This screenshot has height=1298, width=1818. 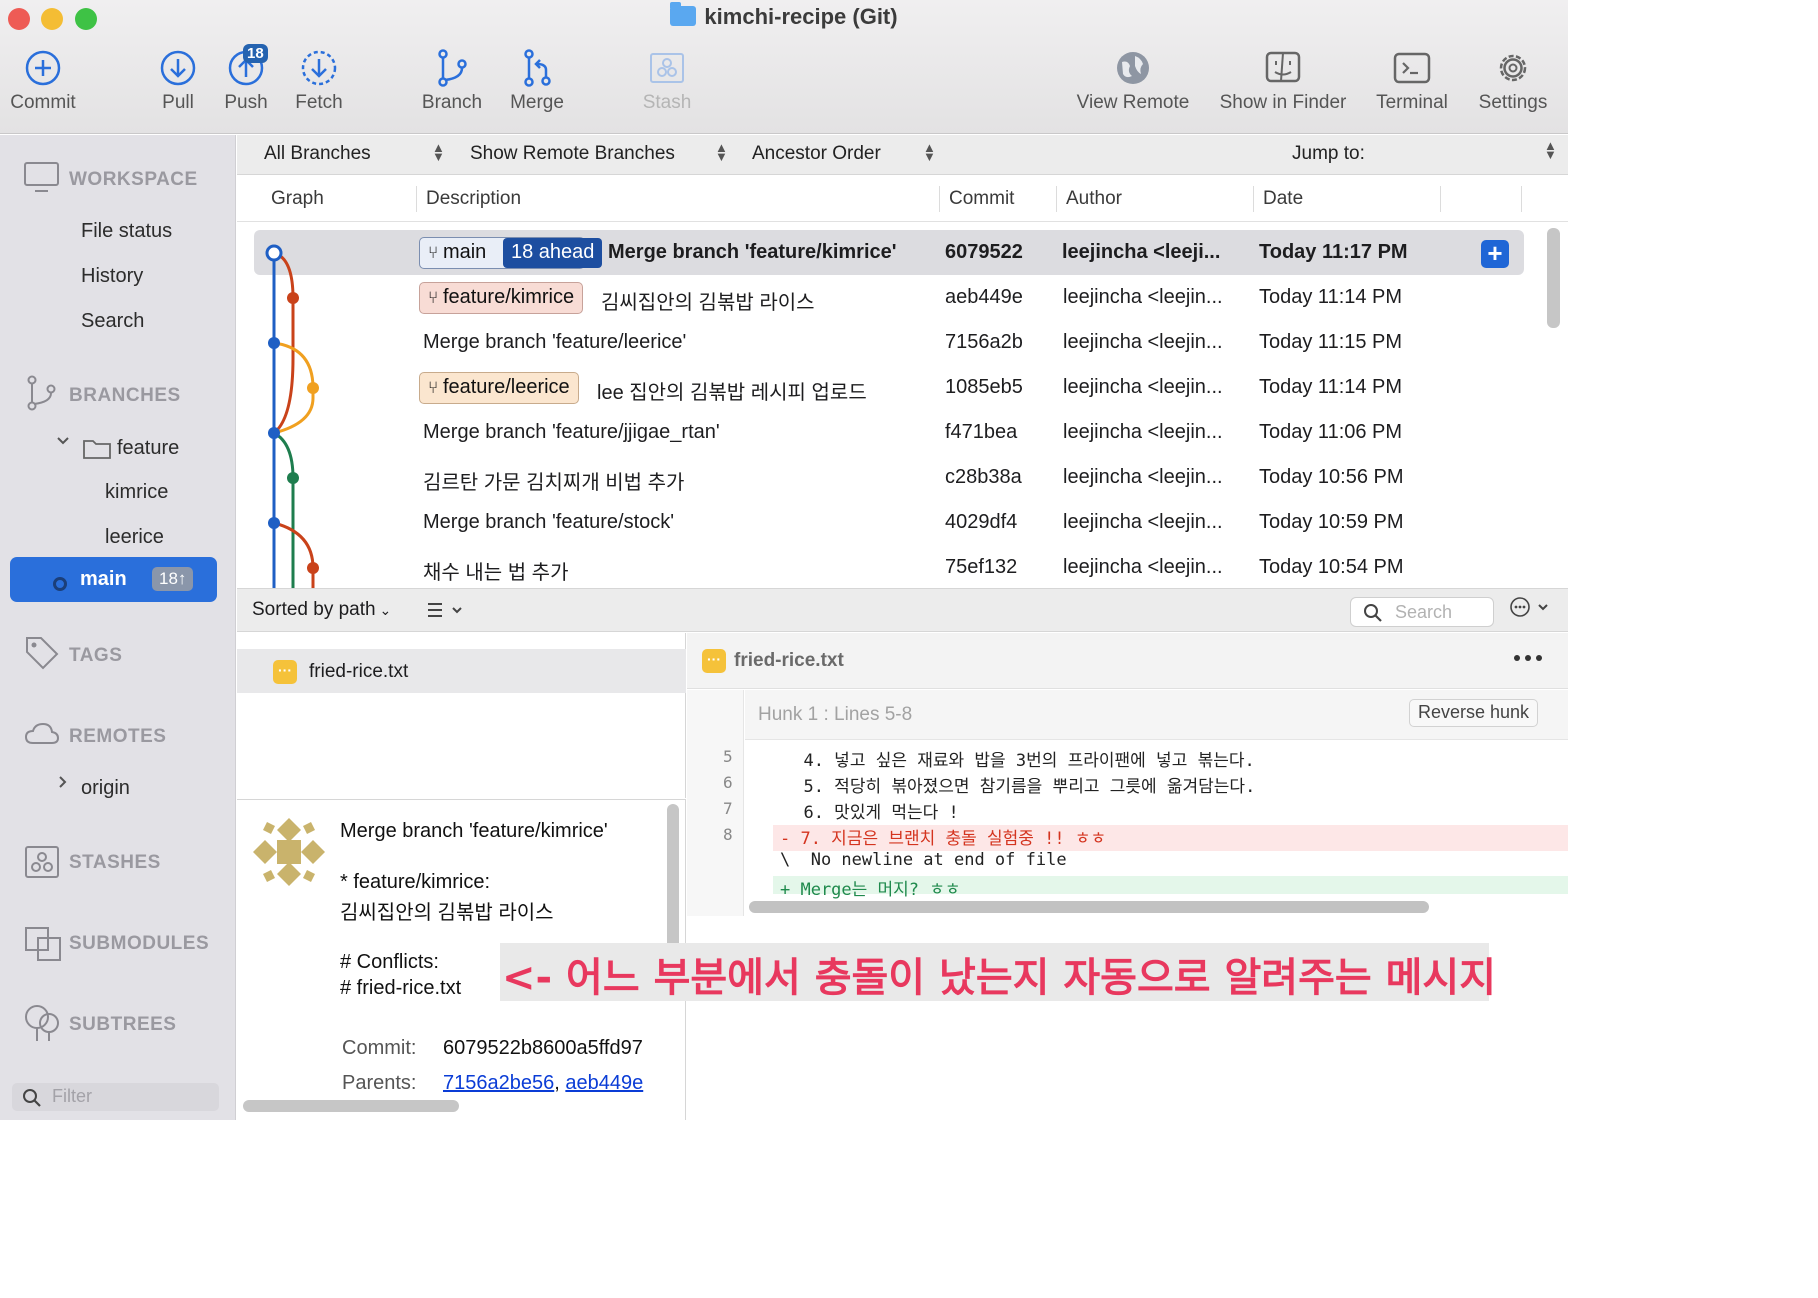 I want to click on more-icon, so click(x=1528, y=658).